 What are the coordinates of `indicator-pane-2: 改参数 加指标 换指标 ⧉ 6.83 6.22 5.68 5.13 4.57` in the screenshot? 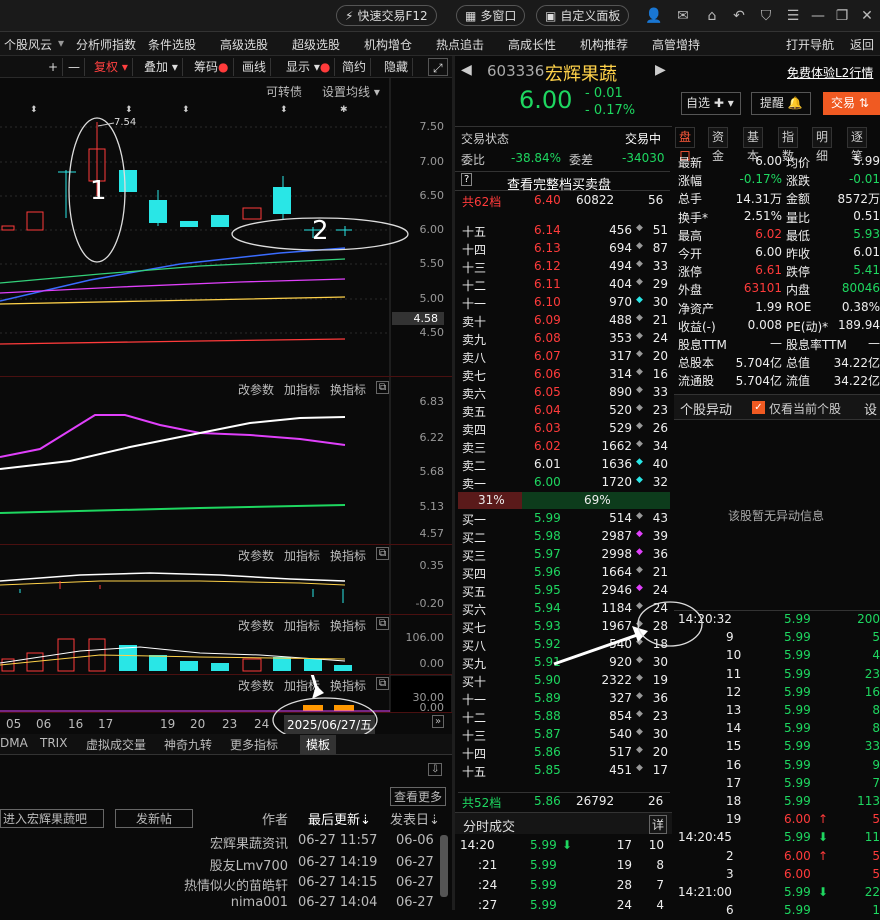 It's located at (226, 460).